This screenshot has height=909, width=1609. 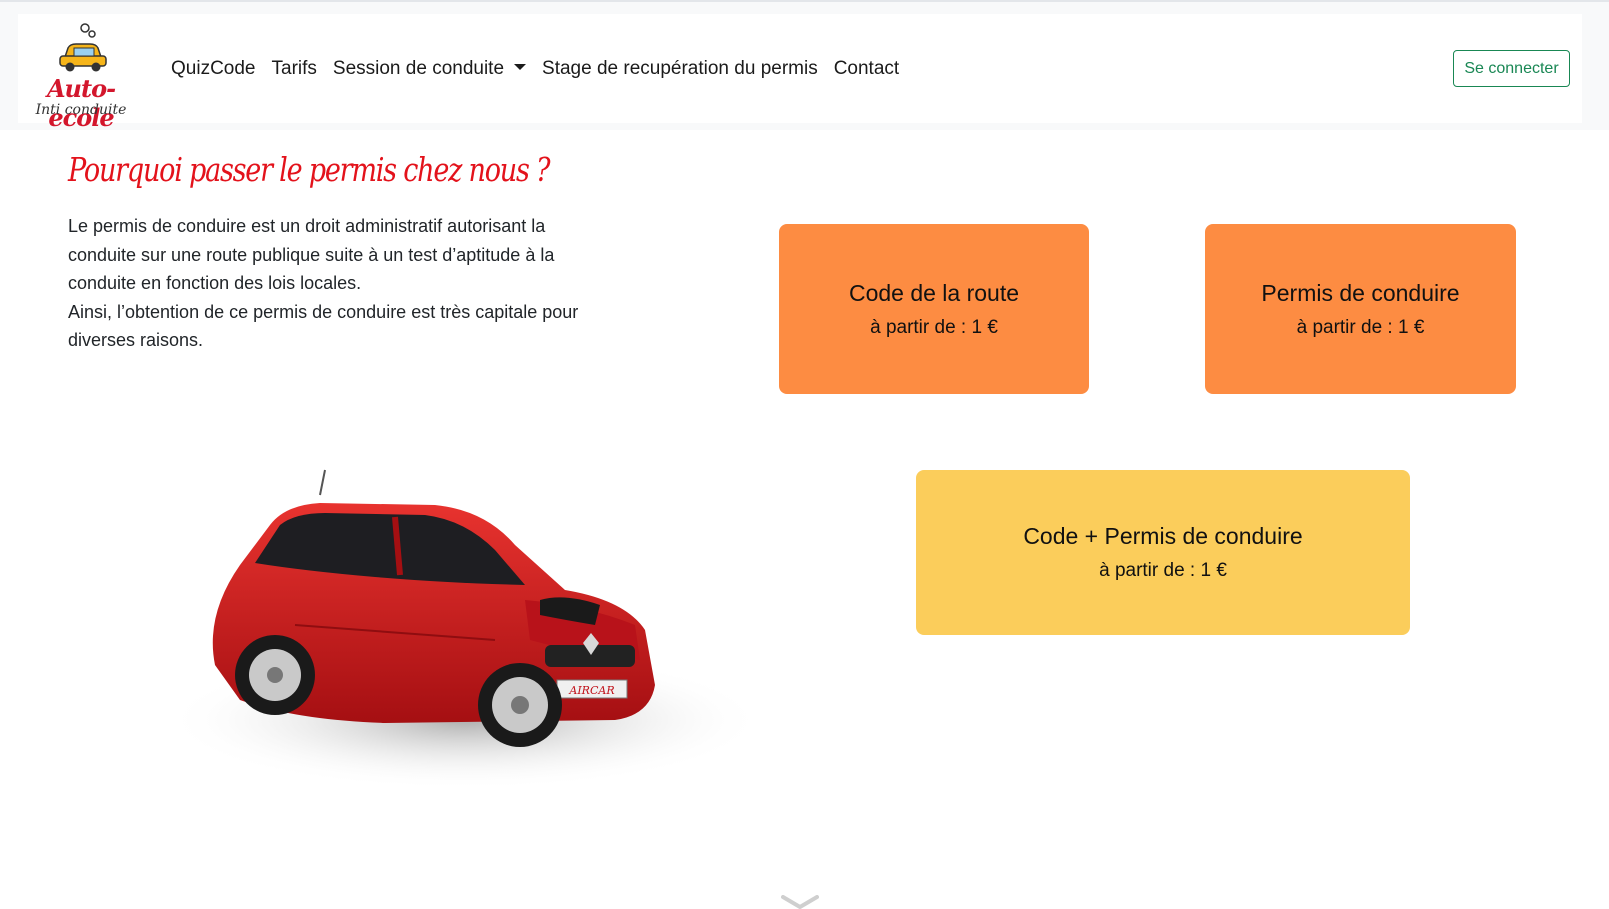 What do you see at coordinates (81, 77) in the screenshot?
I see `site-logo: Auto-ecole Inti conduite` at bounding box center [81, 77].